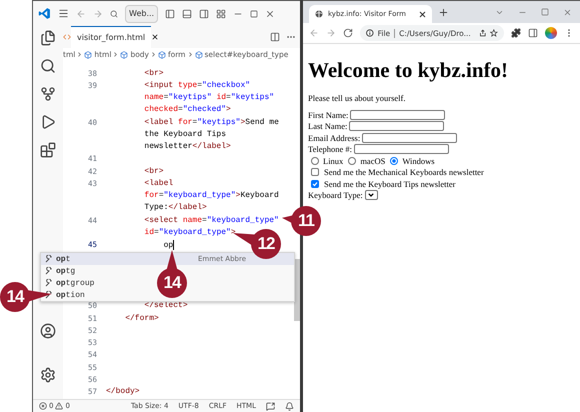 The image size is (580, 412). What do you see at coordinates (333, 161) in the screenshot?
I see `radio-label: Linux` at bounding box center [333, 161].